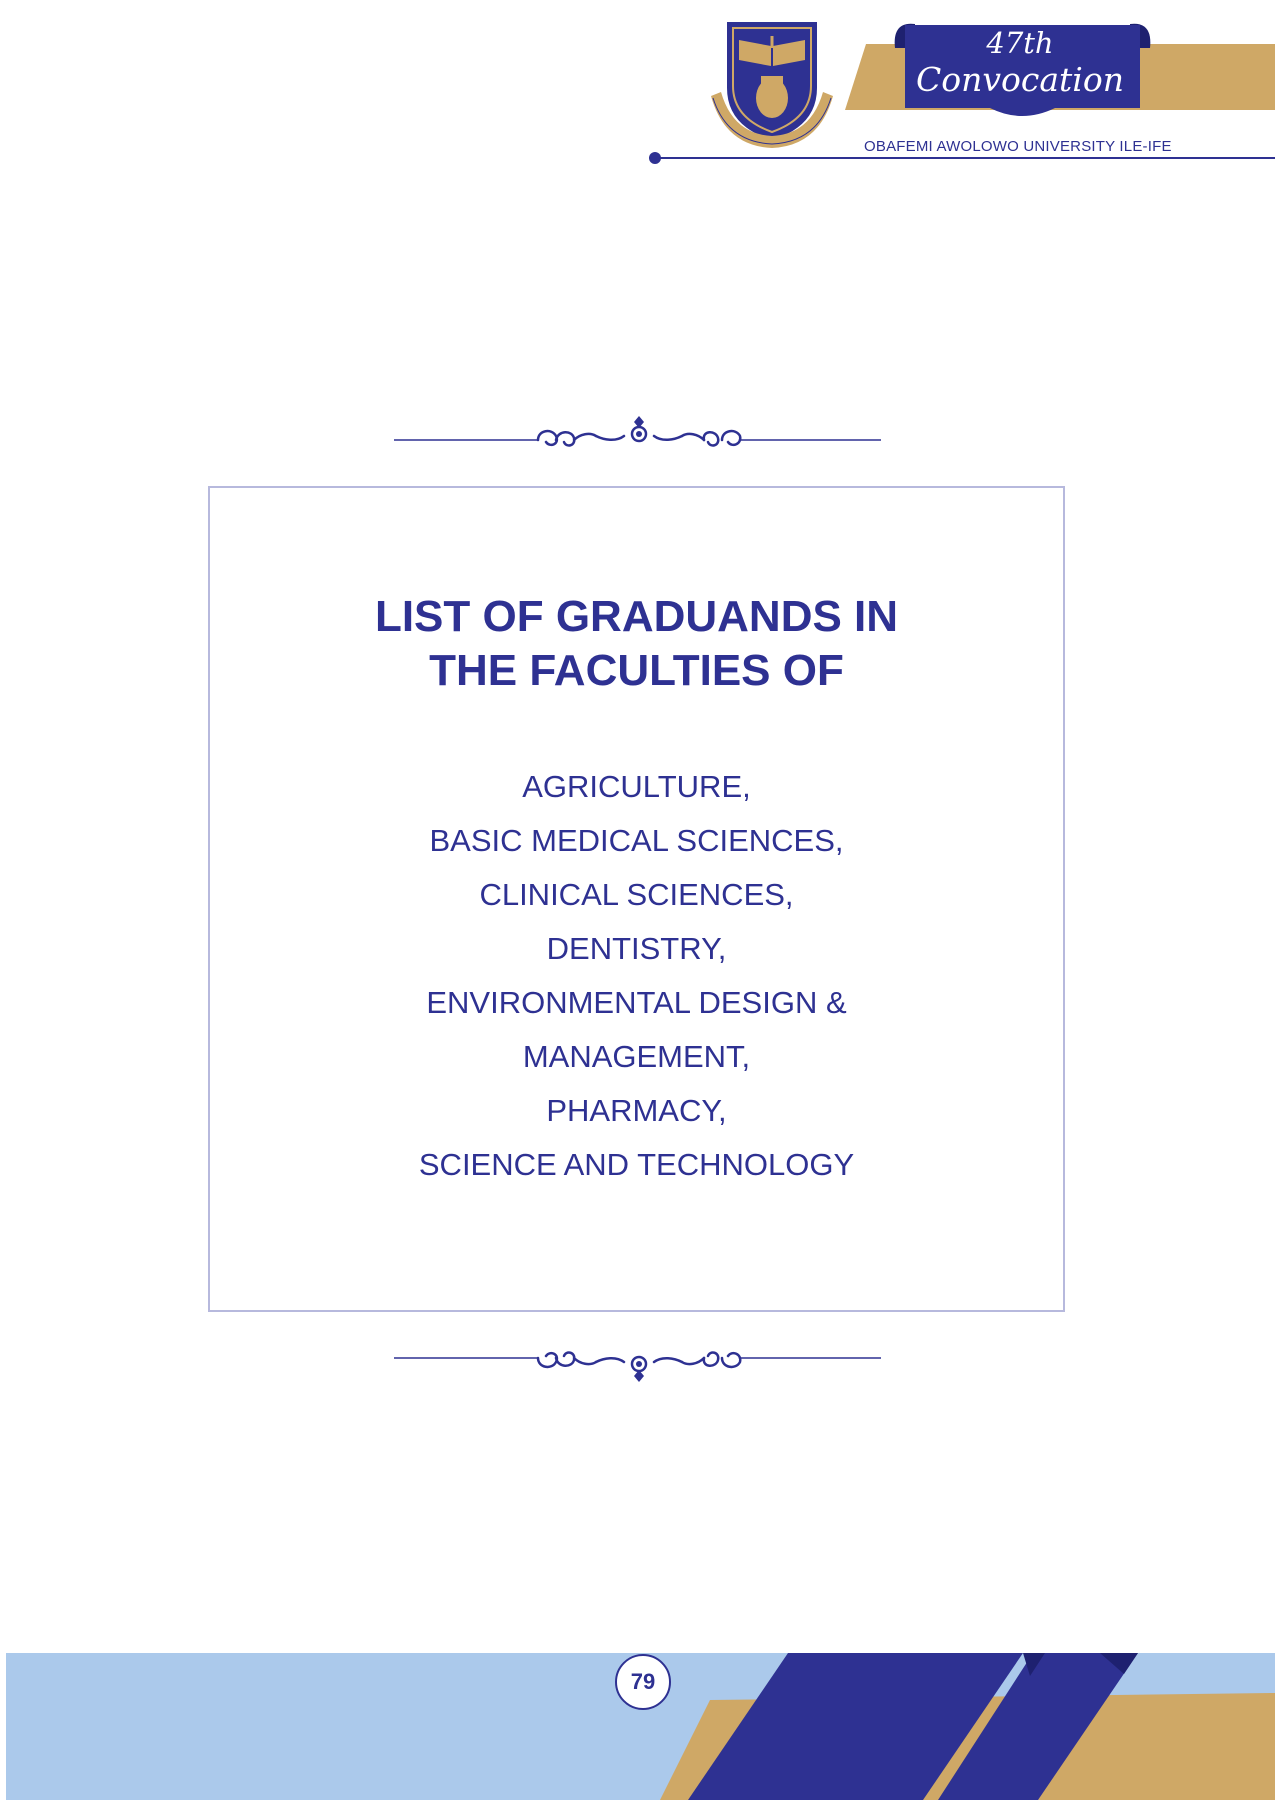  I want to click on ornament-divider-bottom, so click(637, 1366).